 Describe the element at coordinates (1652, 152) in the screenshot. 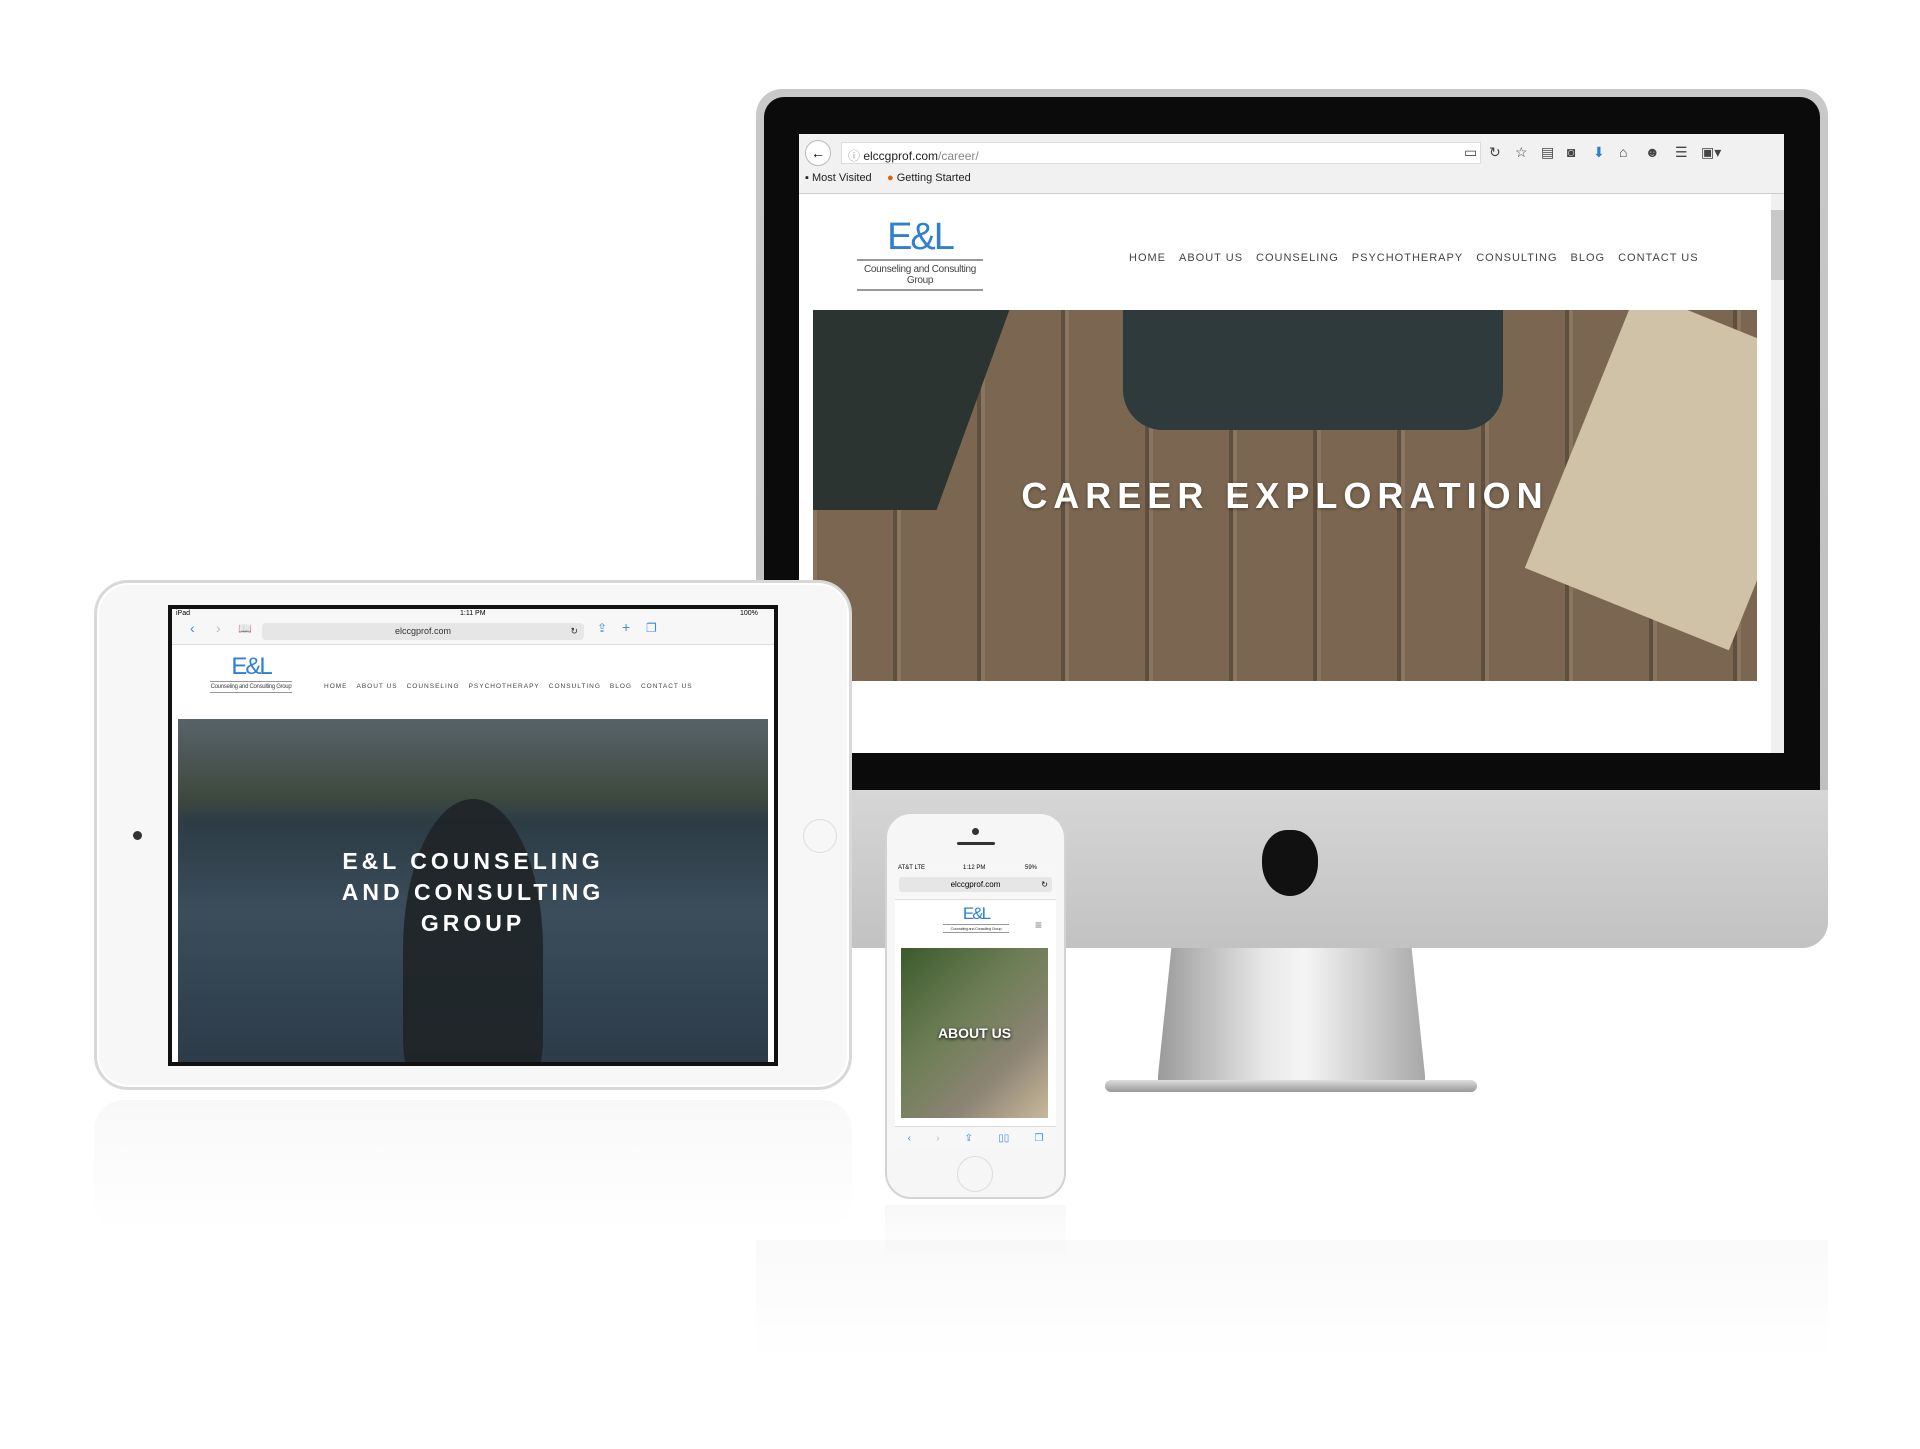

I see `emoji-icon: ☻` at that location.